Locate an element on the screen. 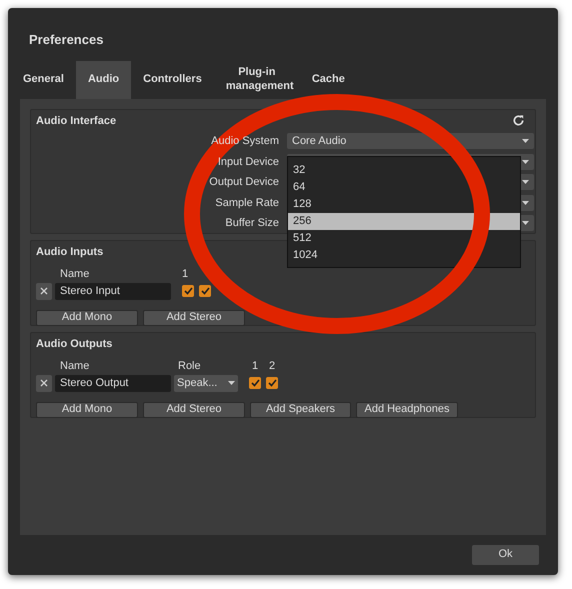 This screenshot has height=589, width=572. tab: Cache is located at coordinates (328, 79).